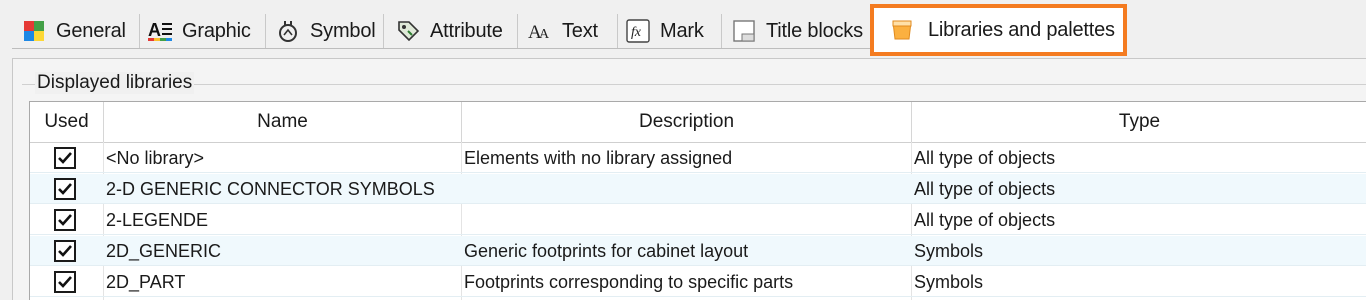 This screenshot has height=300, width=1366. I want to click on name-cell: <No library>, so click(155, 157).